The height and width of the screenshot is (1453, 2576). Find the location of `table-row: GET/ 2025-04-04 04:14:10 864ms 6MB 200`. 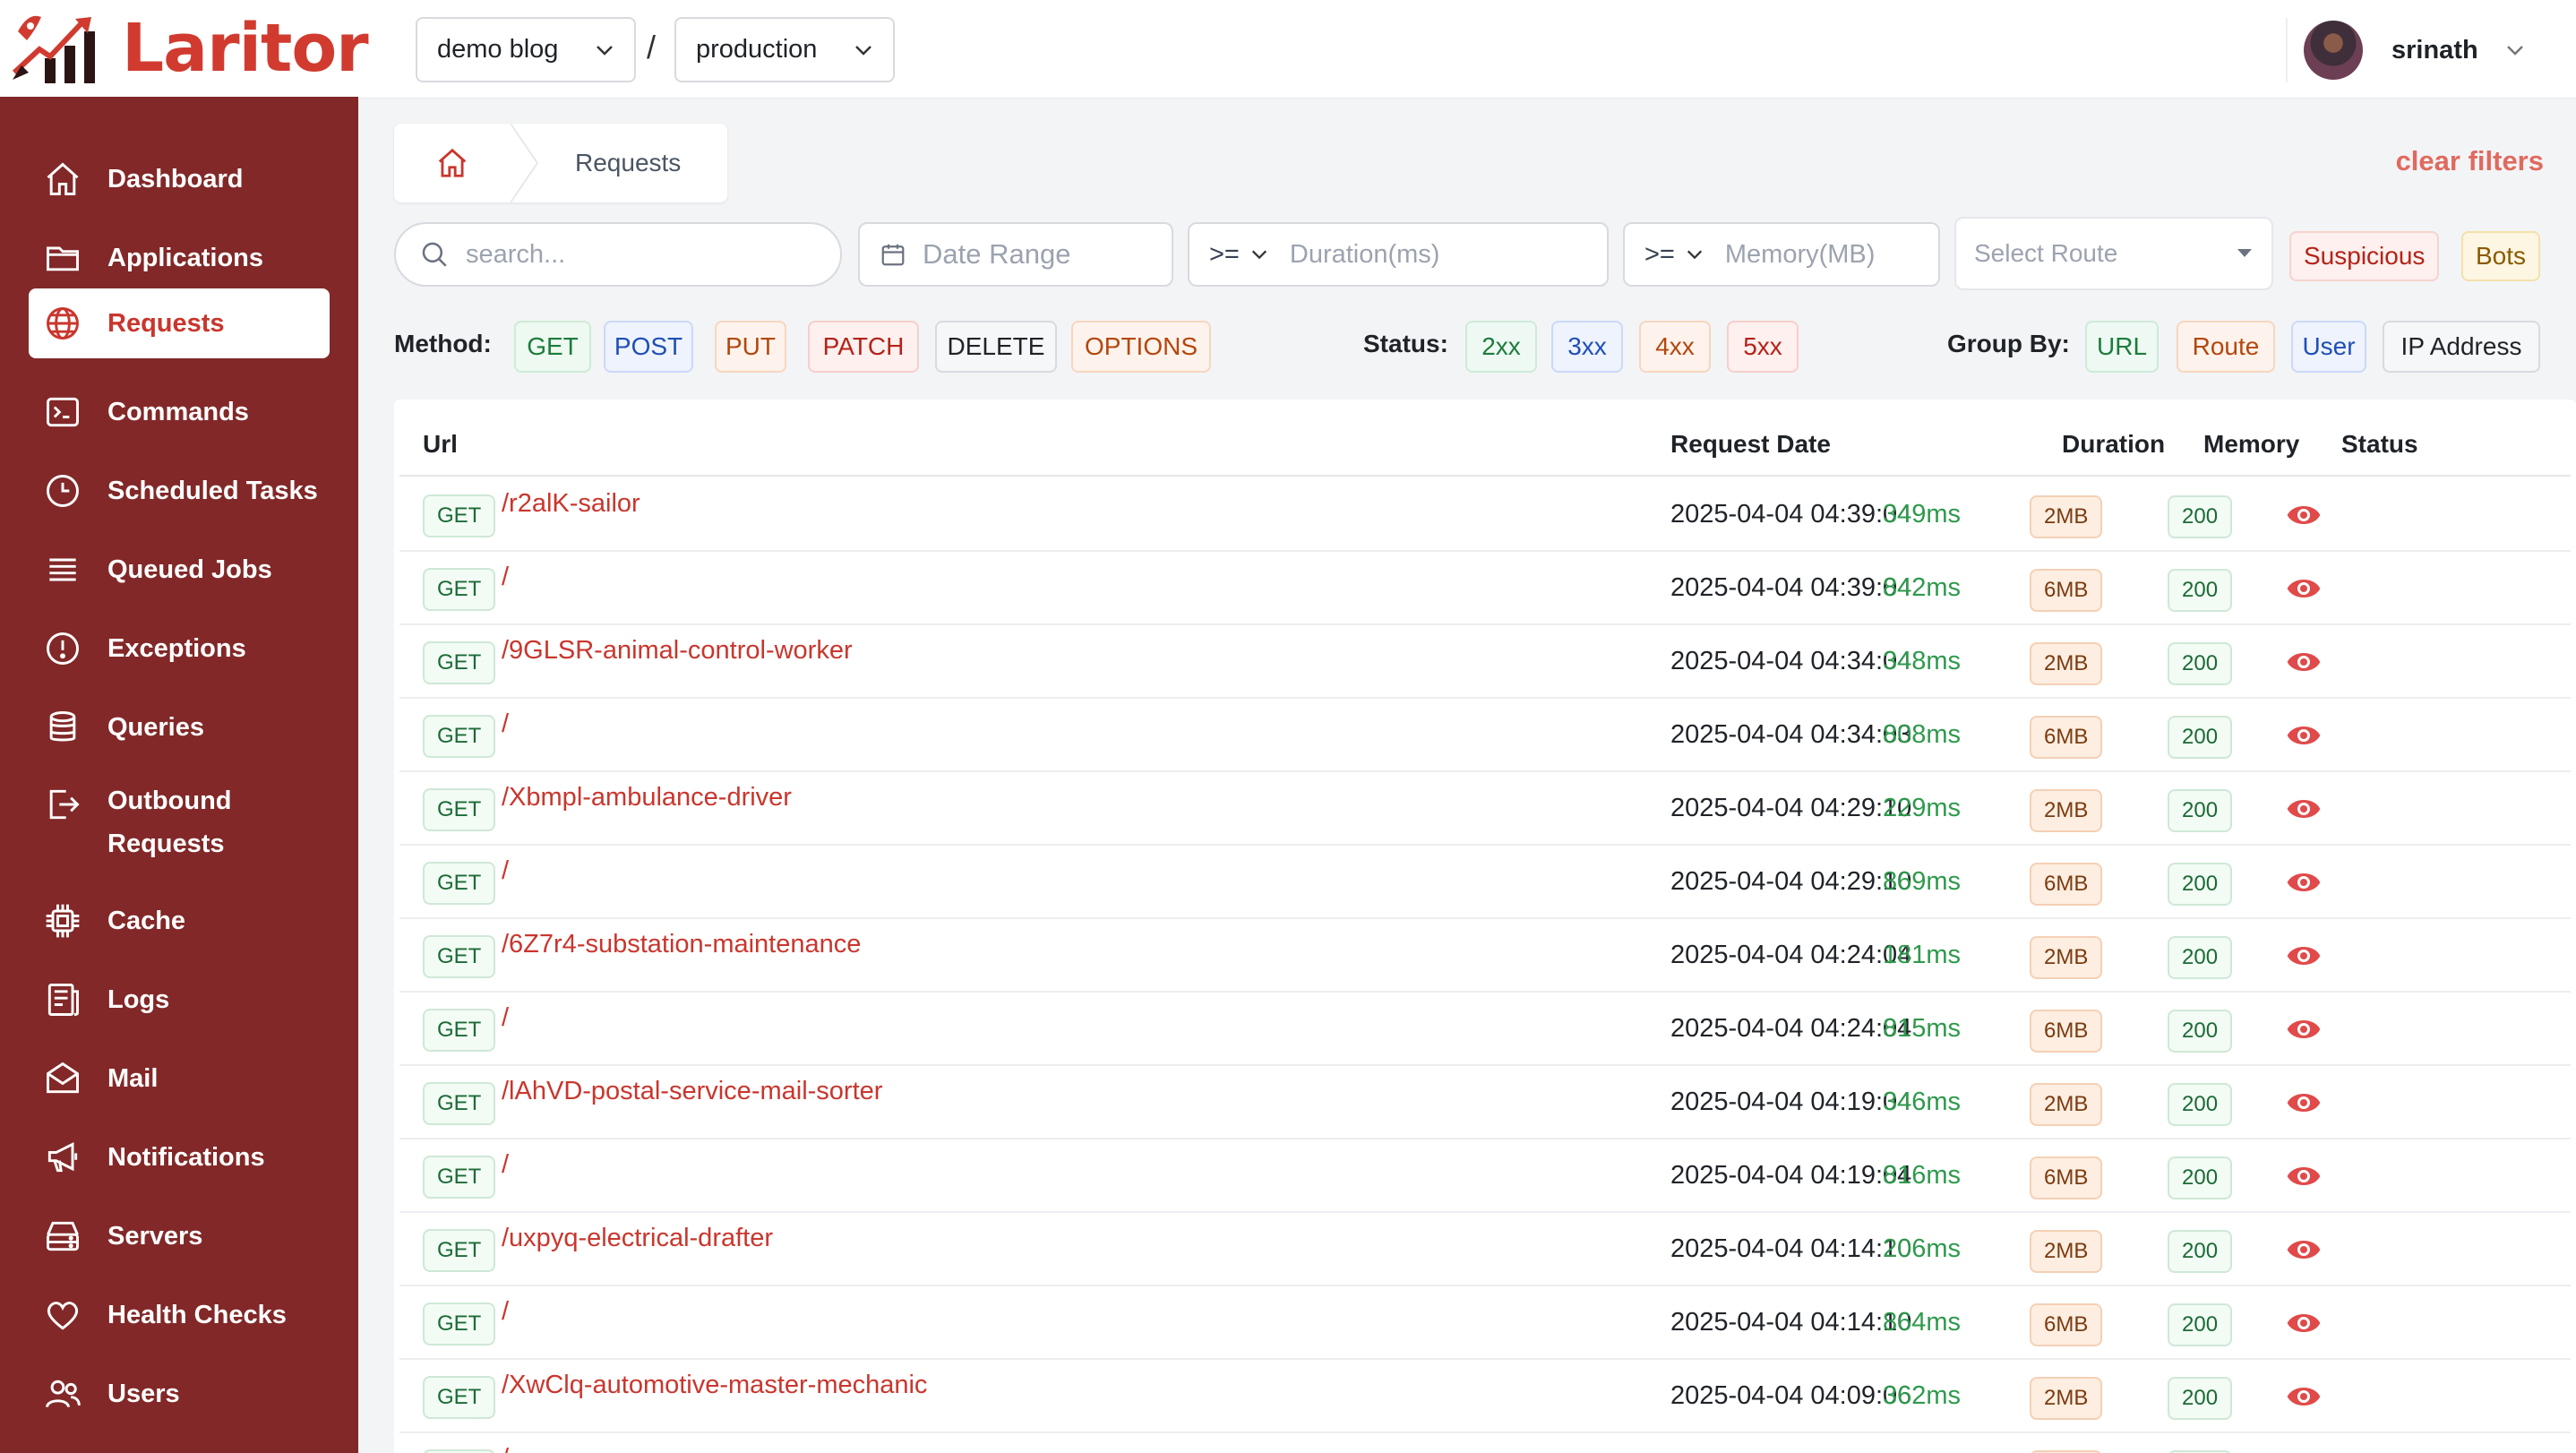

table-row: GET/ 2025-04-04 04:14:10 864ms 6MB 200 is located at coordinates (1485, 1323).